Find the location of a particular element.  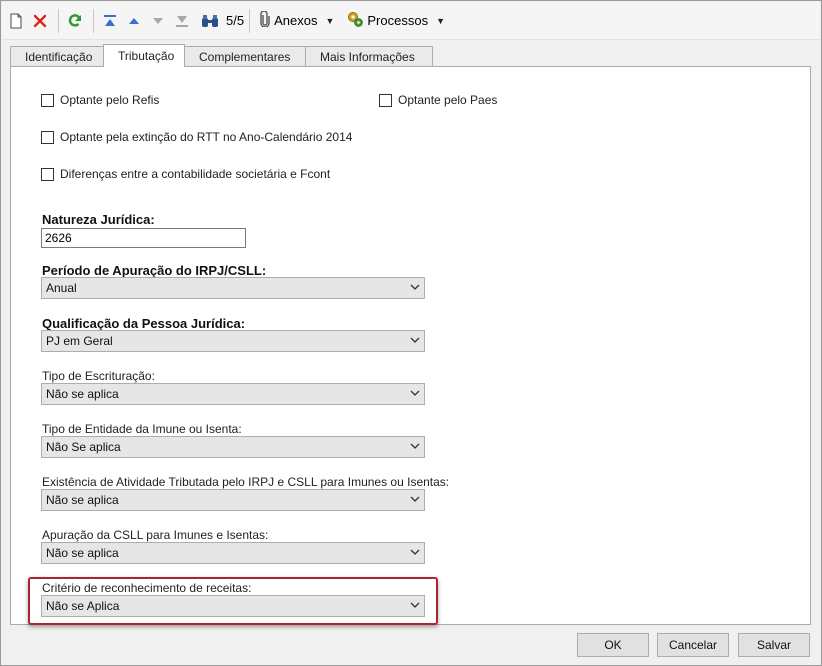

new-document-icon is located at coordinates (16, 21).